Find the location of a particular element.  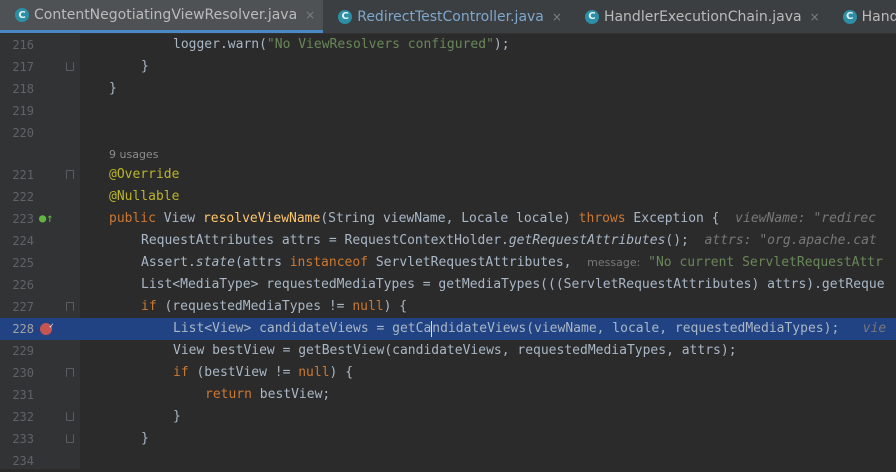

line-number: 225 is located at coordinates (23, 263).